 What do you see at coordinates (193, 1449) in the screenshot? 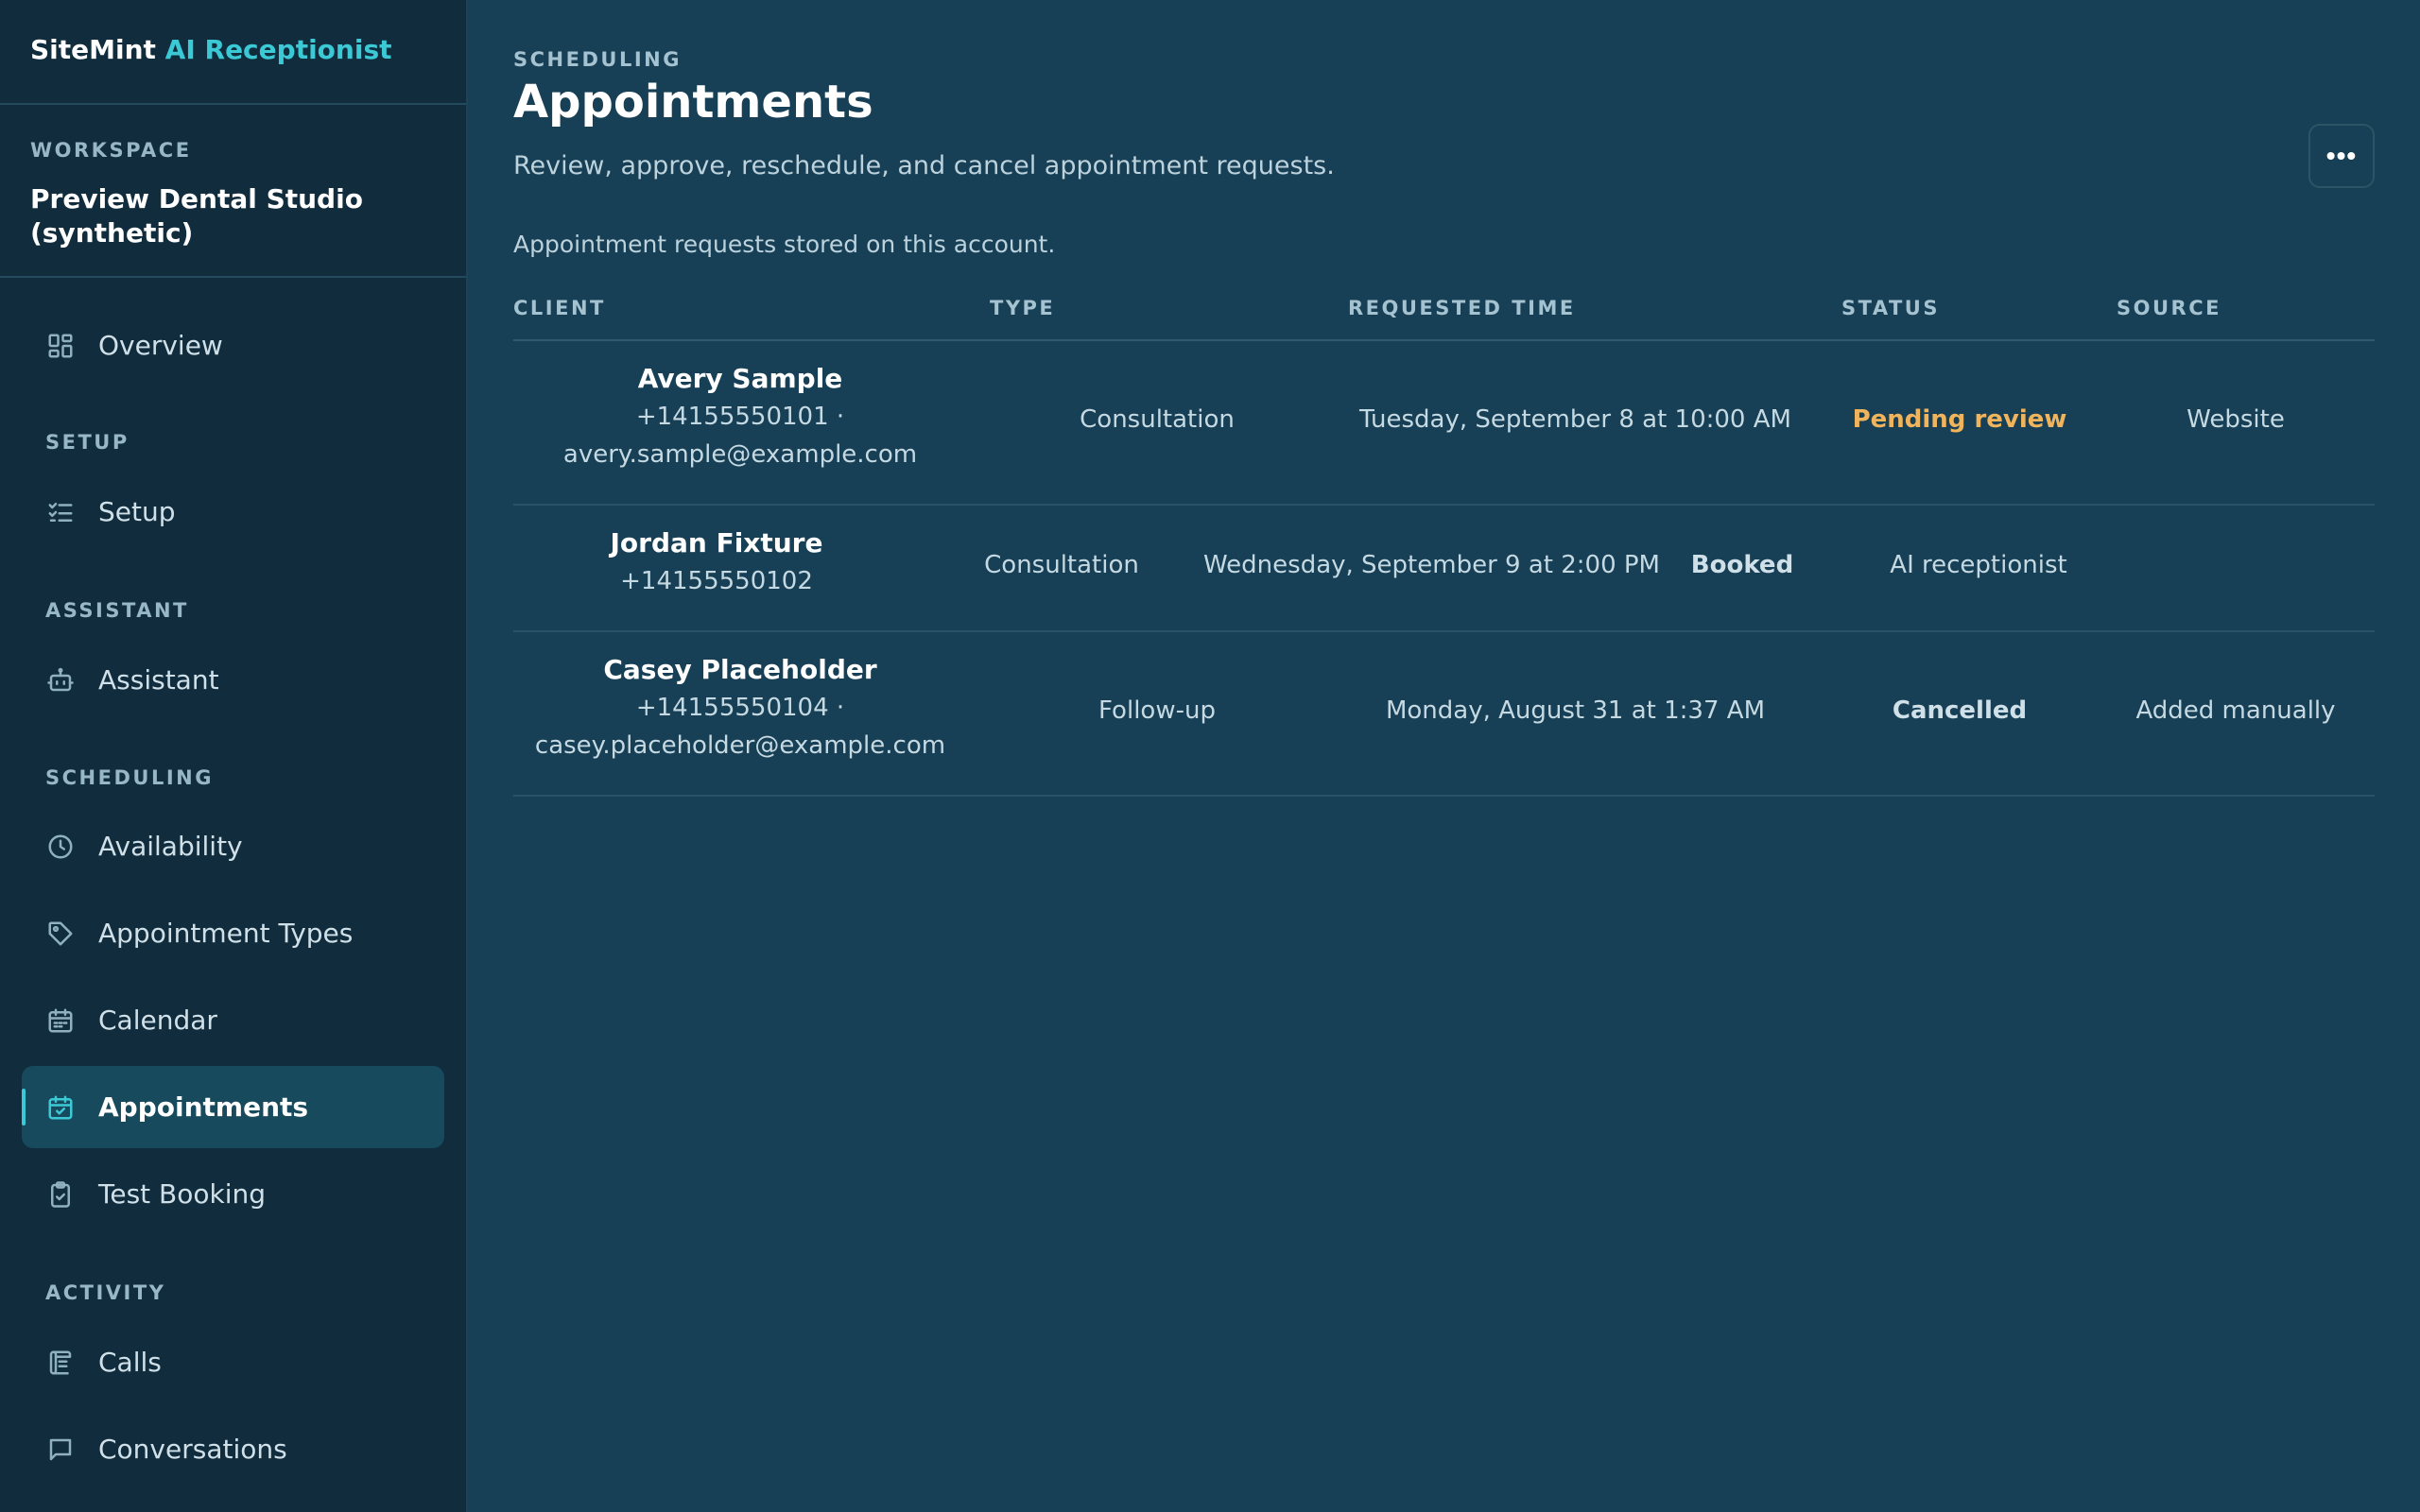
I see `sidebar-item-label: Conversations` at bounding box center [193, 1449].